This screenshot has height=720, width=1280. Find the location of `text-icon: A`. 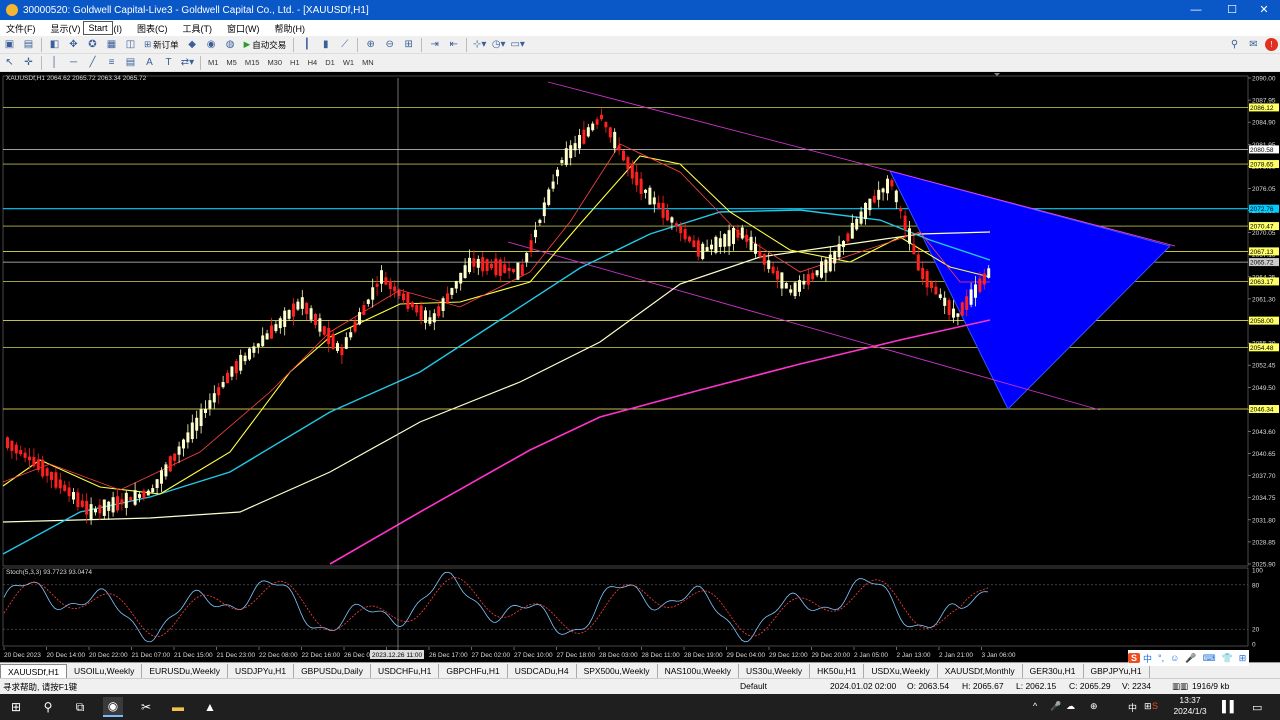

text-icon: A is located at coordinates (149, 62).